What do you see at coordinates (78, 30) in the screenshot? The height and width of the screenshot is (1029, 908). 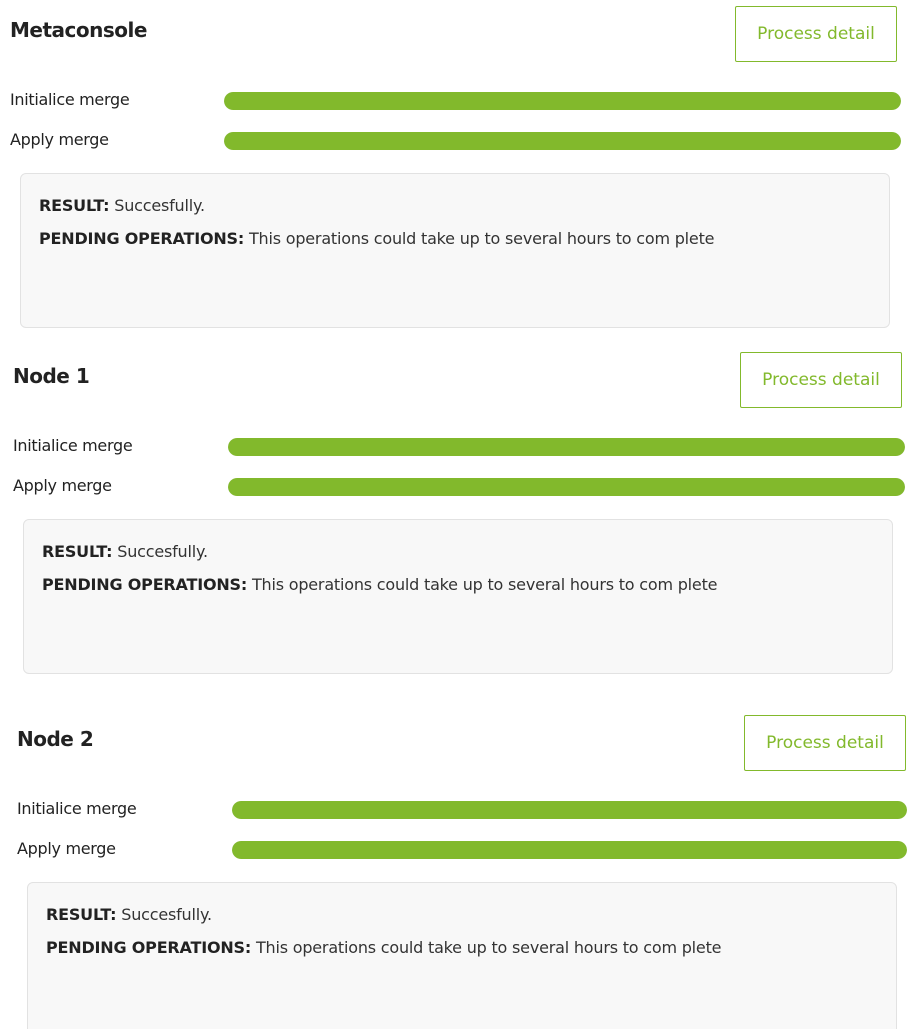 I see `section-title: Metaconsole` at bounding box center [78, 30].